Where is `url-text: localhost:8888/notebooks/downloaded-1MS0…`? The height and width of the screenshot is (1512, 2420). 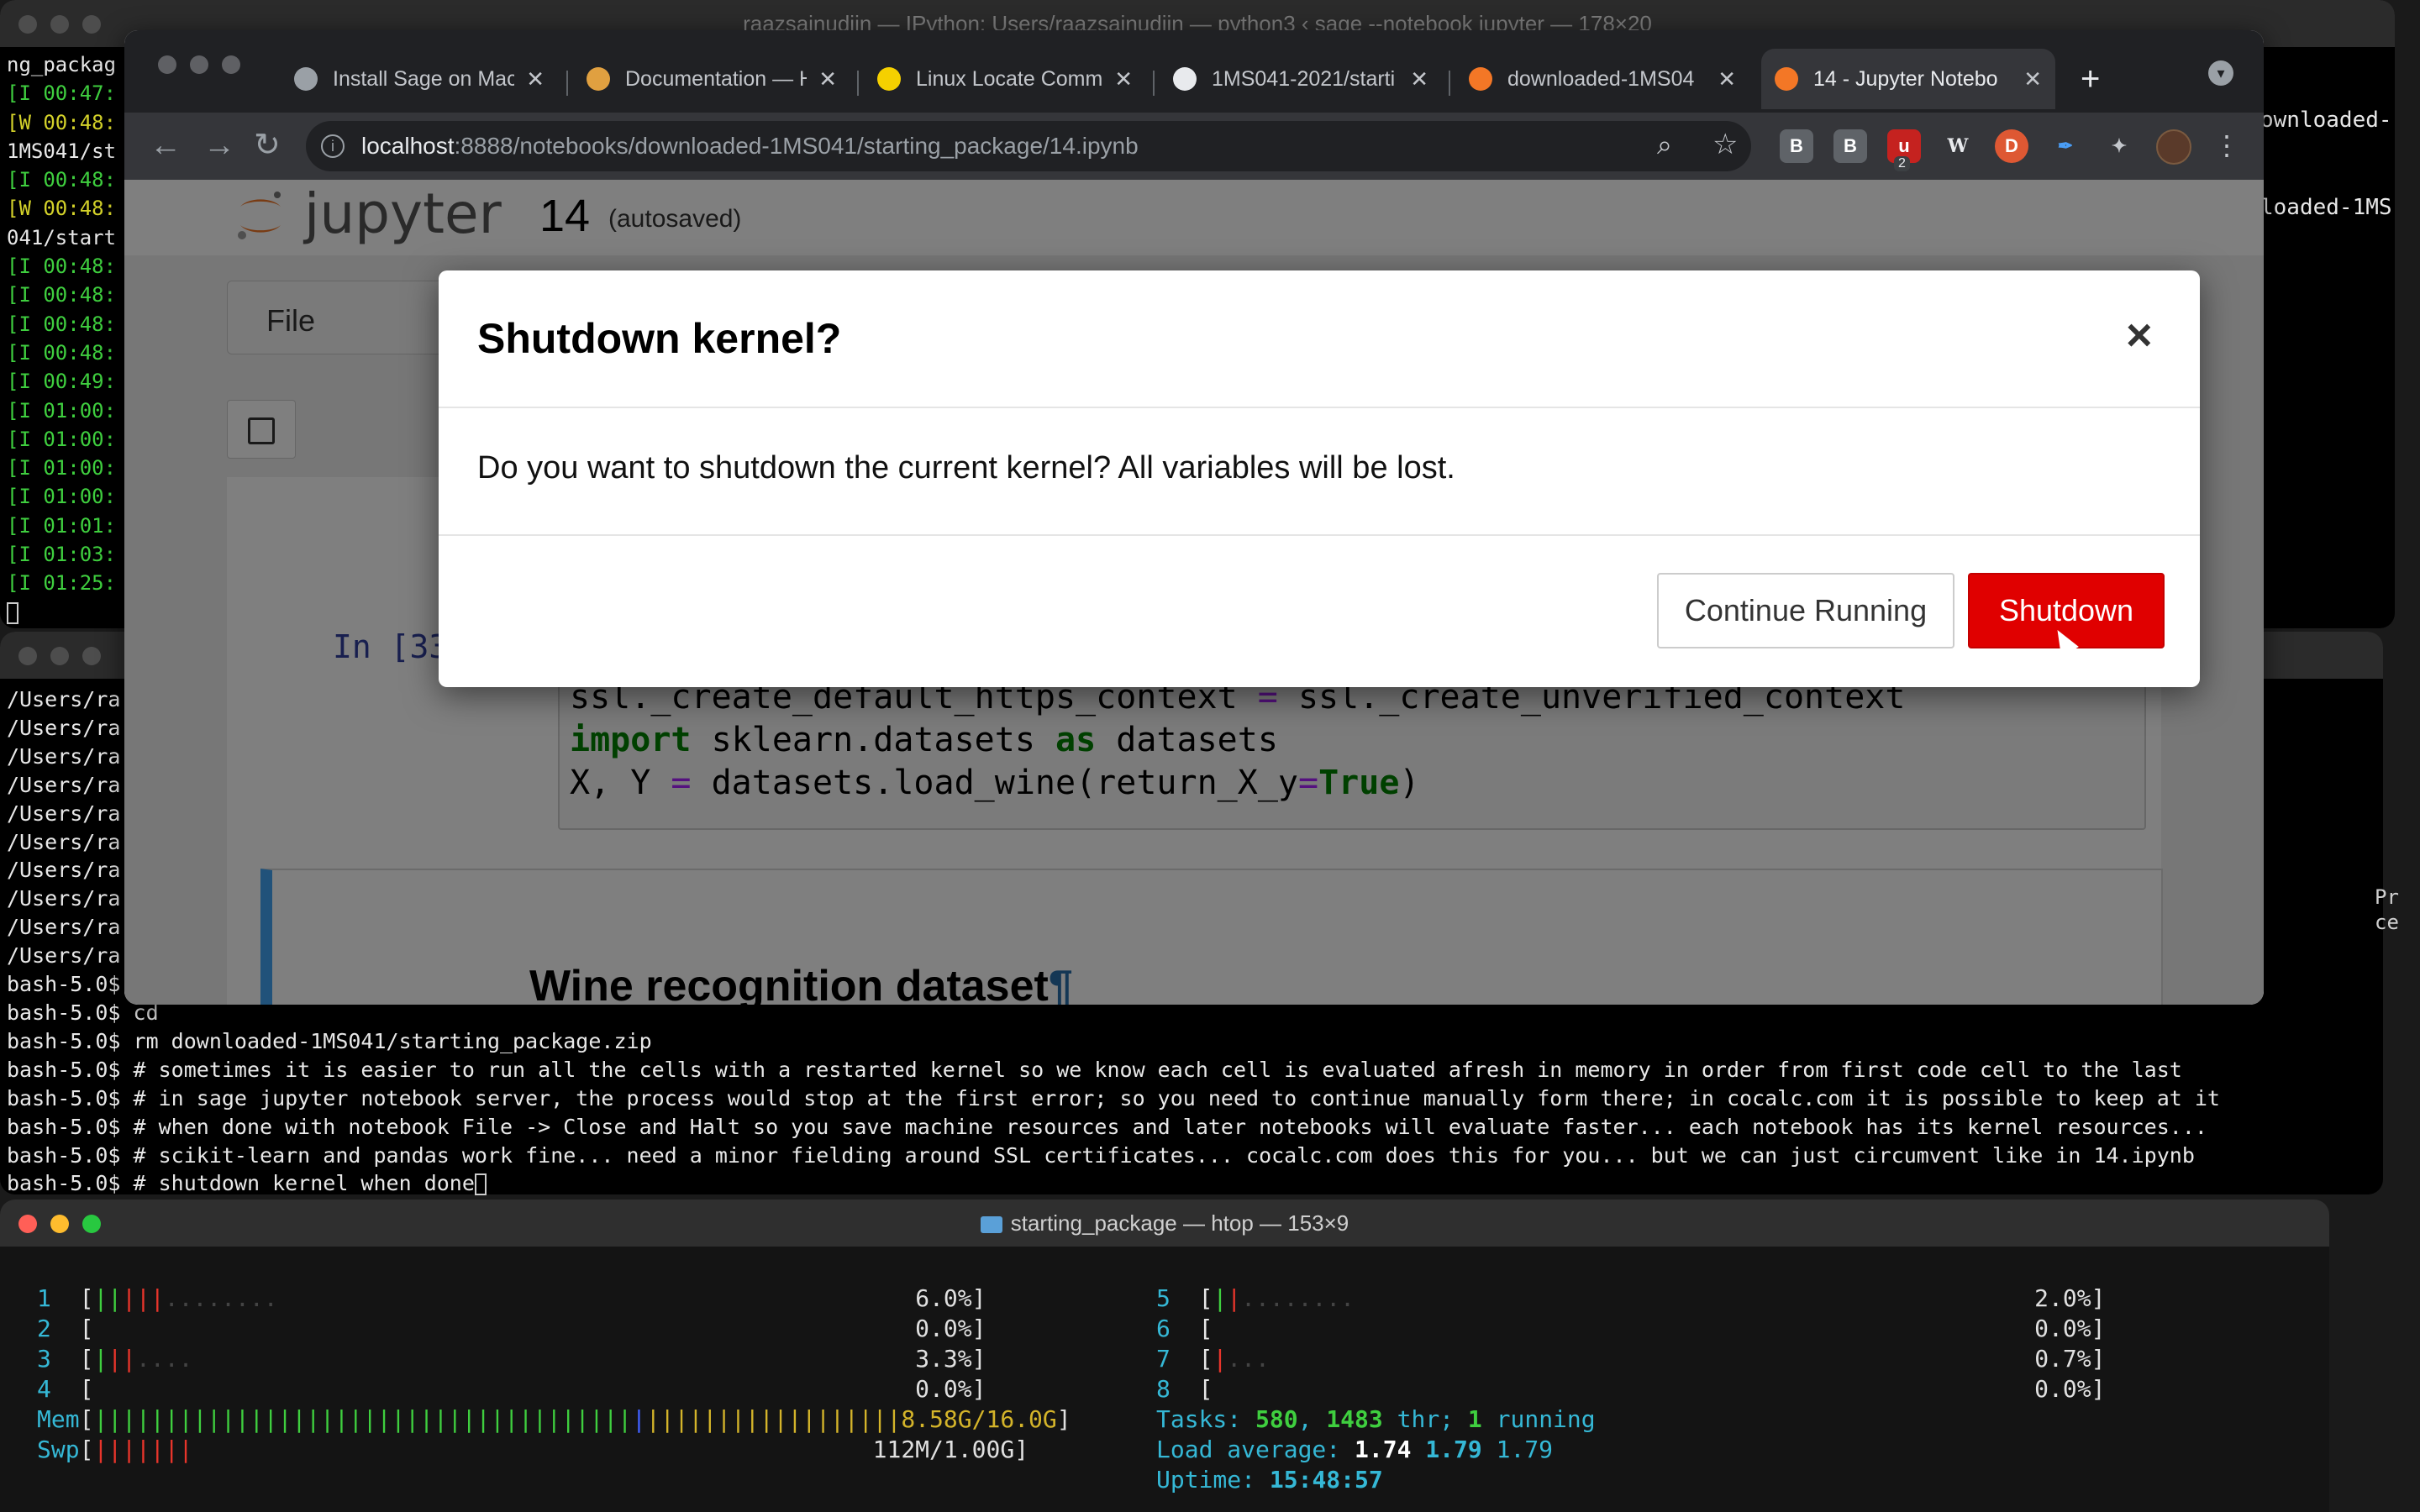 url-text: localhost:8888/notebooks/downloaded-1MS0… is located at coordinates (750, 146).